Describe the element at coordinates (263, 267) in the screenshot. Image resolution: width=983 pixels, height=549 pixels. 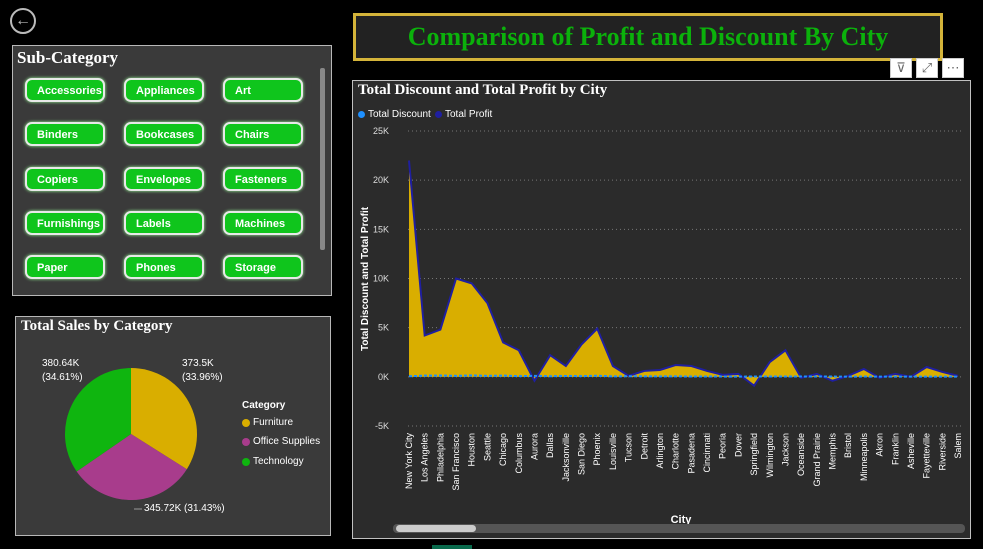
I see `subcategory-chip-storage: Storage` at that location.